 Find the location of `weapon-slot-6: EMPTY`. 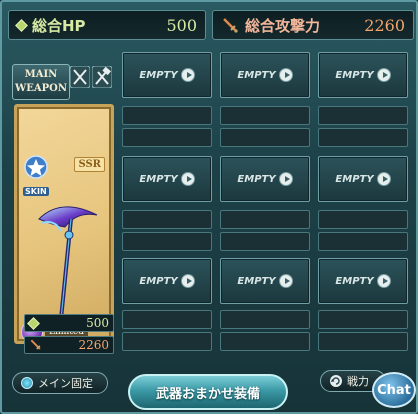

weapon-slot-6: EMPTY is located at coordinates (363, 179).